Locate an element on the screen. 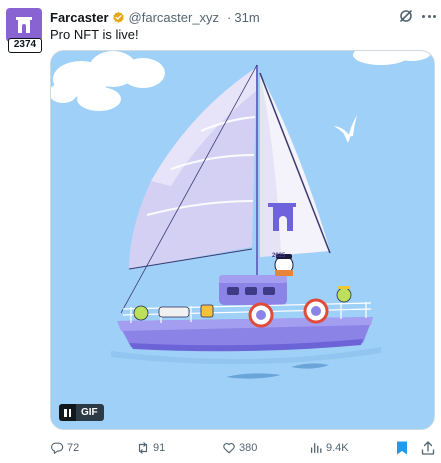  gif-badge: GIF is located at coordinates (81, 412).